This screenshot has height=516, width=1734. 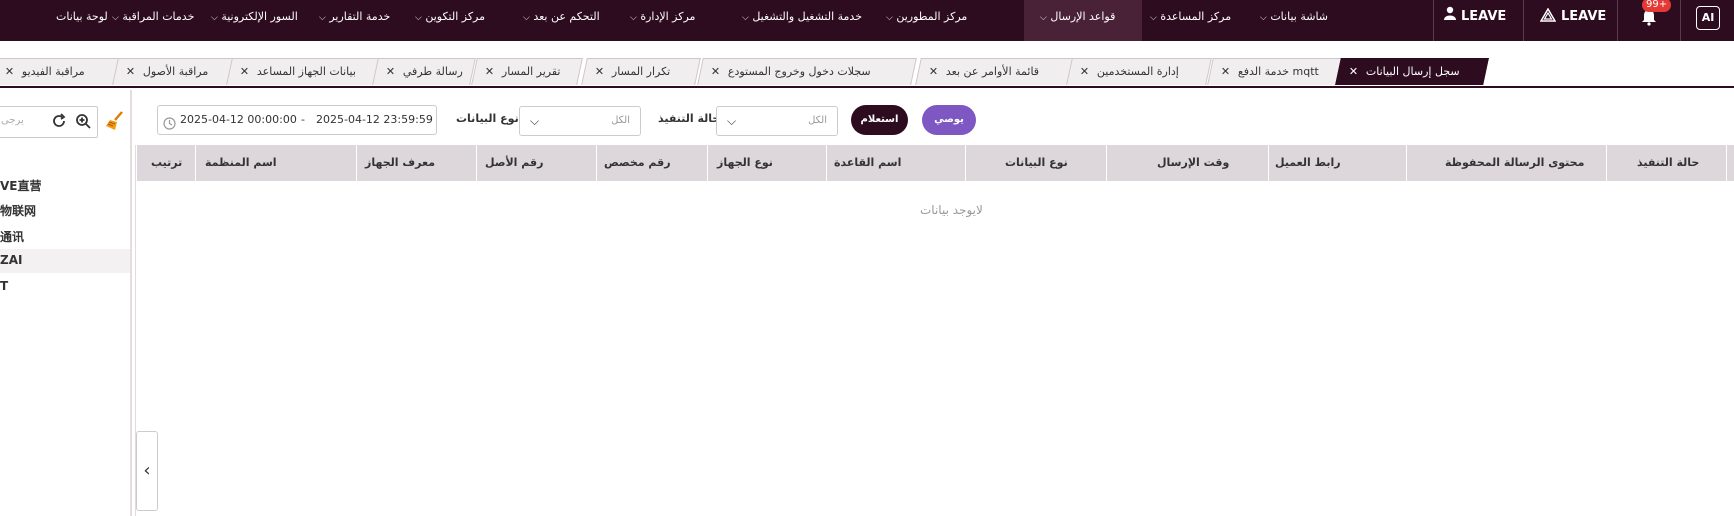 I want to click on column-header: وقت الإرسال, so click(x=1193, y=163).